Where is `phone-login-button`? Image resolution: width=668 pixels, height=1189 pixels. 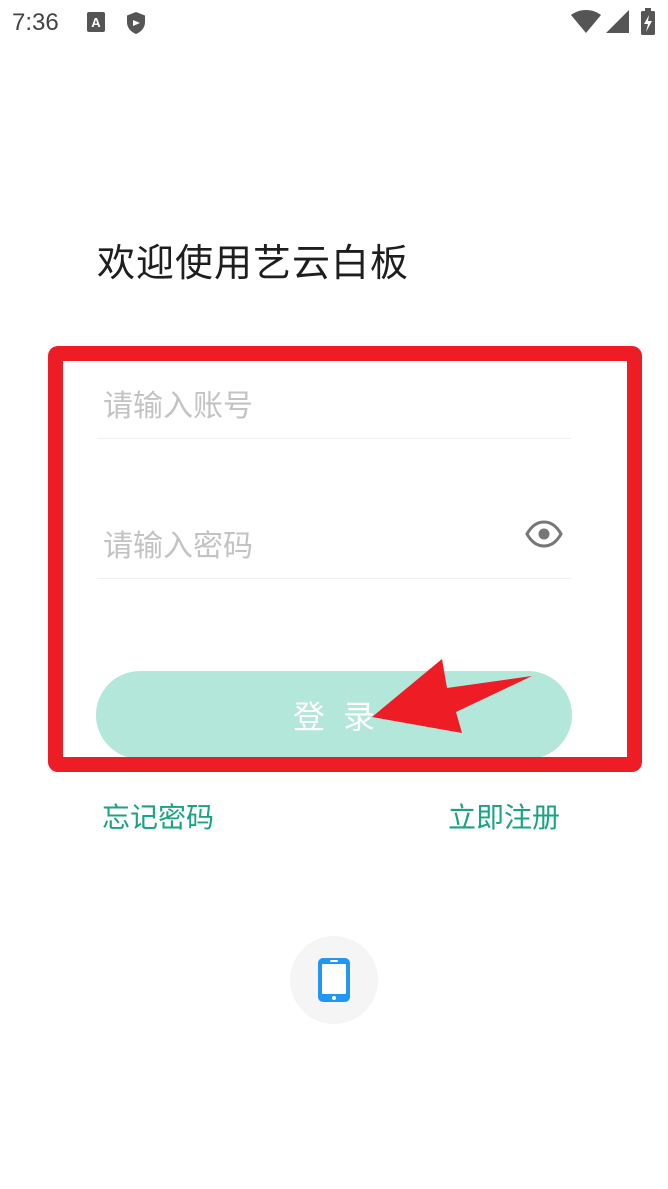
phone-login-button is located at coordinates (334, 980).